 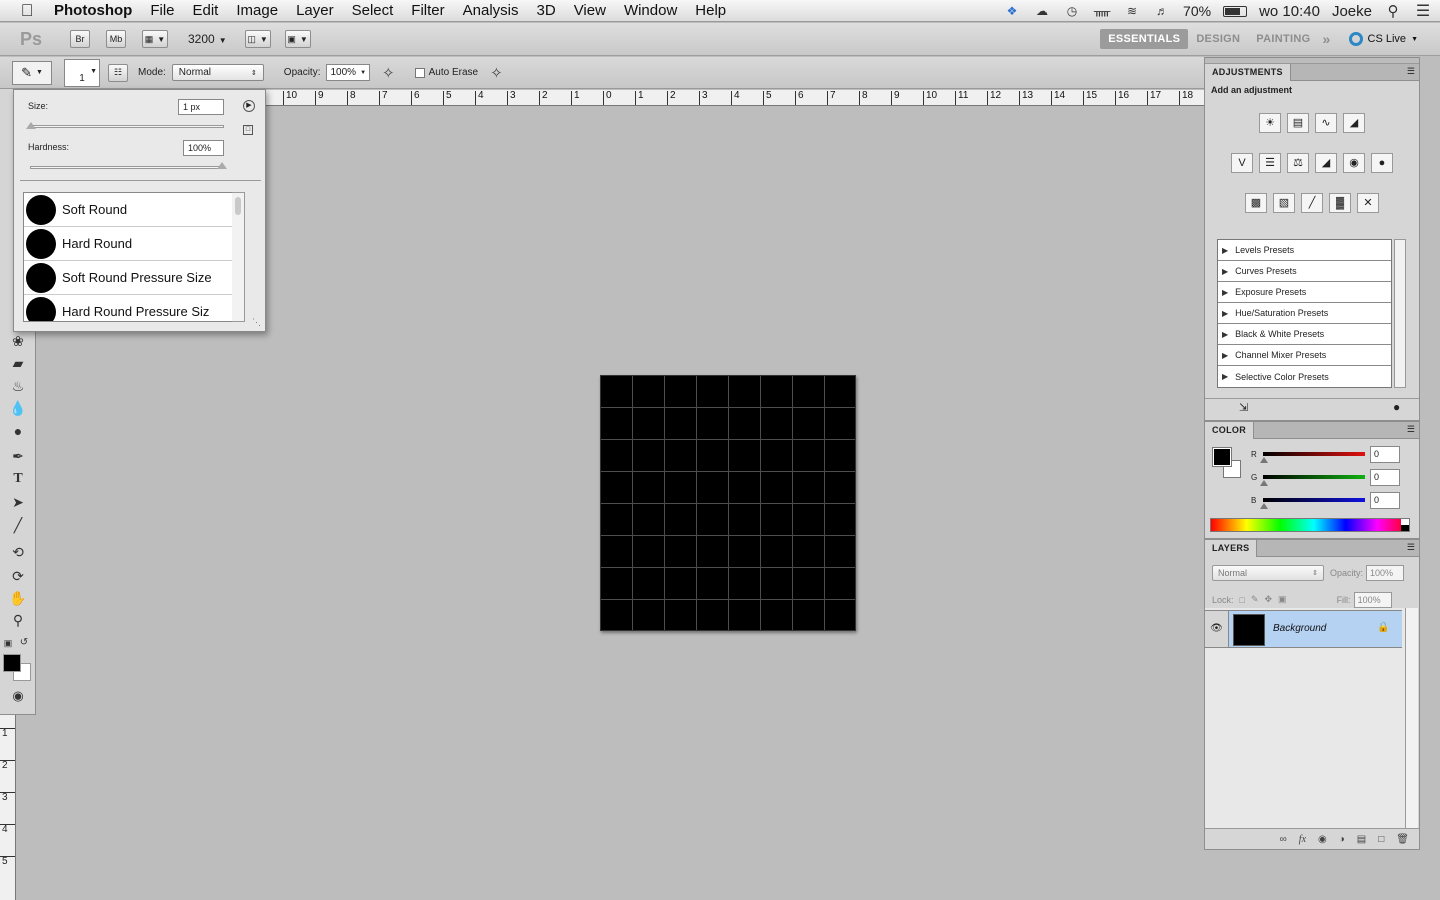 What do you see at coordinates (8, 807) in the screenshot?
I see `vertical-ruler: 1 2 3 4 5` at bounding box center [8, 807].